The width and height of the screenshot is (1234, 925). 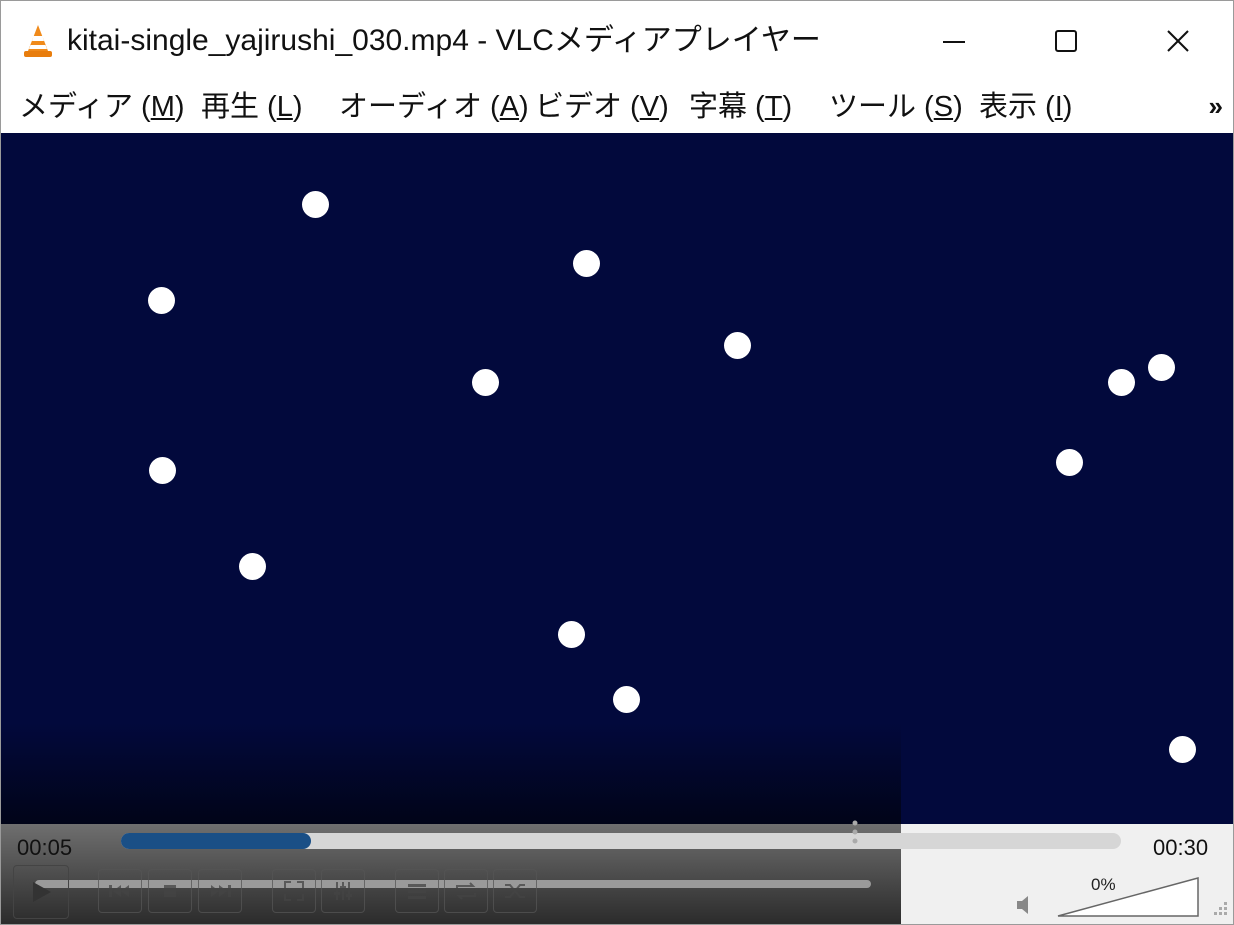 I want to click on minimize-button, so click(x=954, y=41).